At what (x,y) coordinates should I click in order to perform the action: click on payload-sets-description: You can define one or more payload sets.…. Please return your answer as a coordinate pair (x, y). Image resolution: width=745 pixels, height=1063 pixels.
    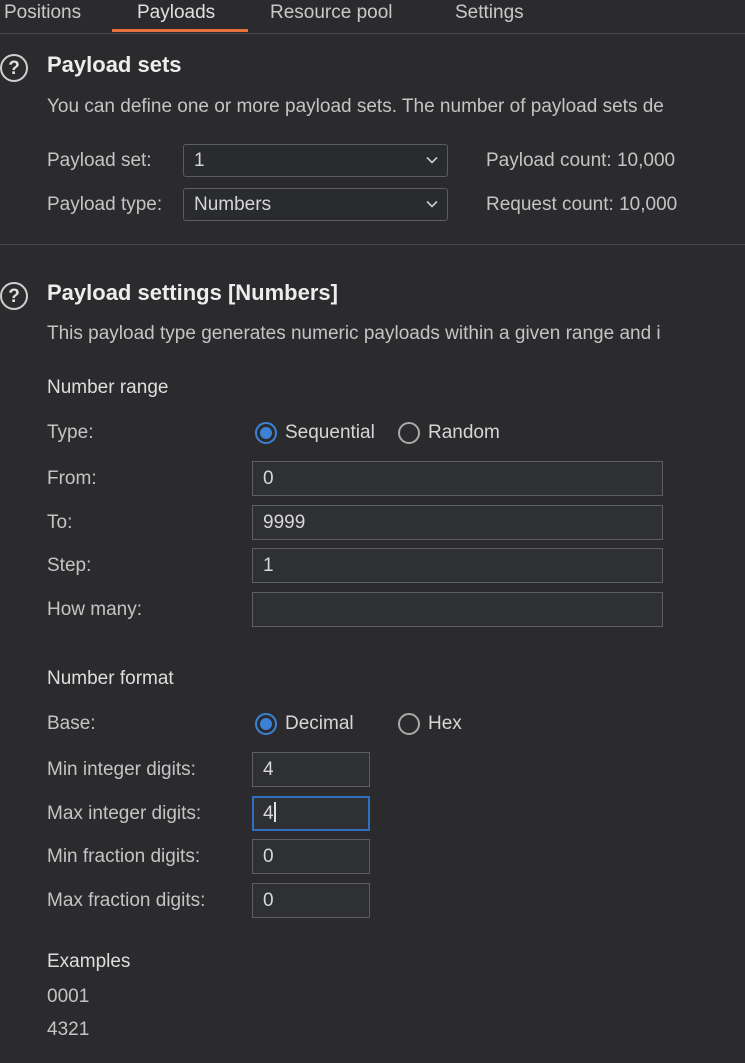
    Looking at the image, I should click on (355, 106).